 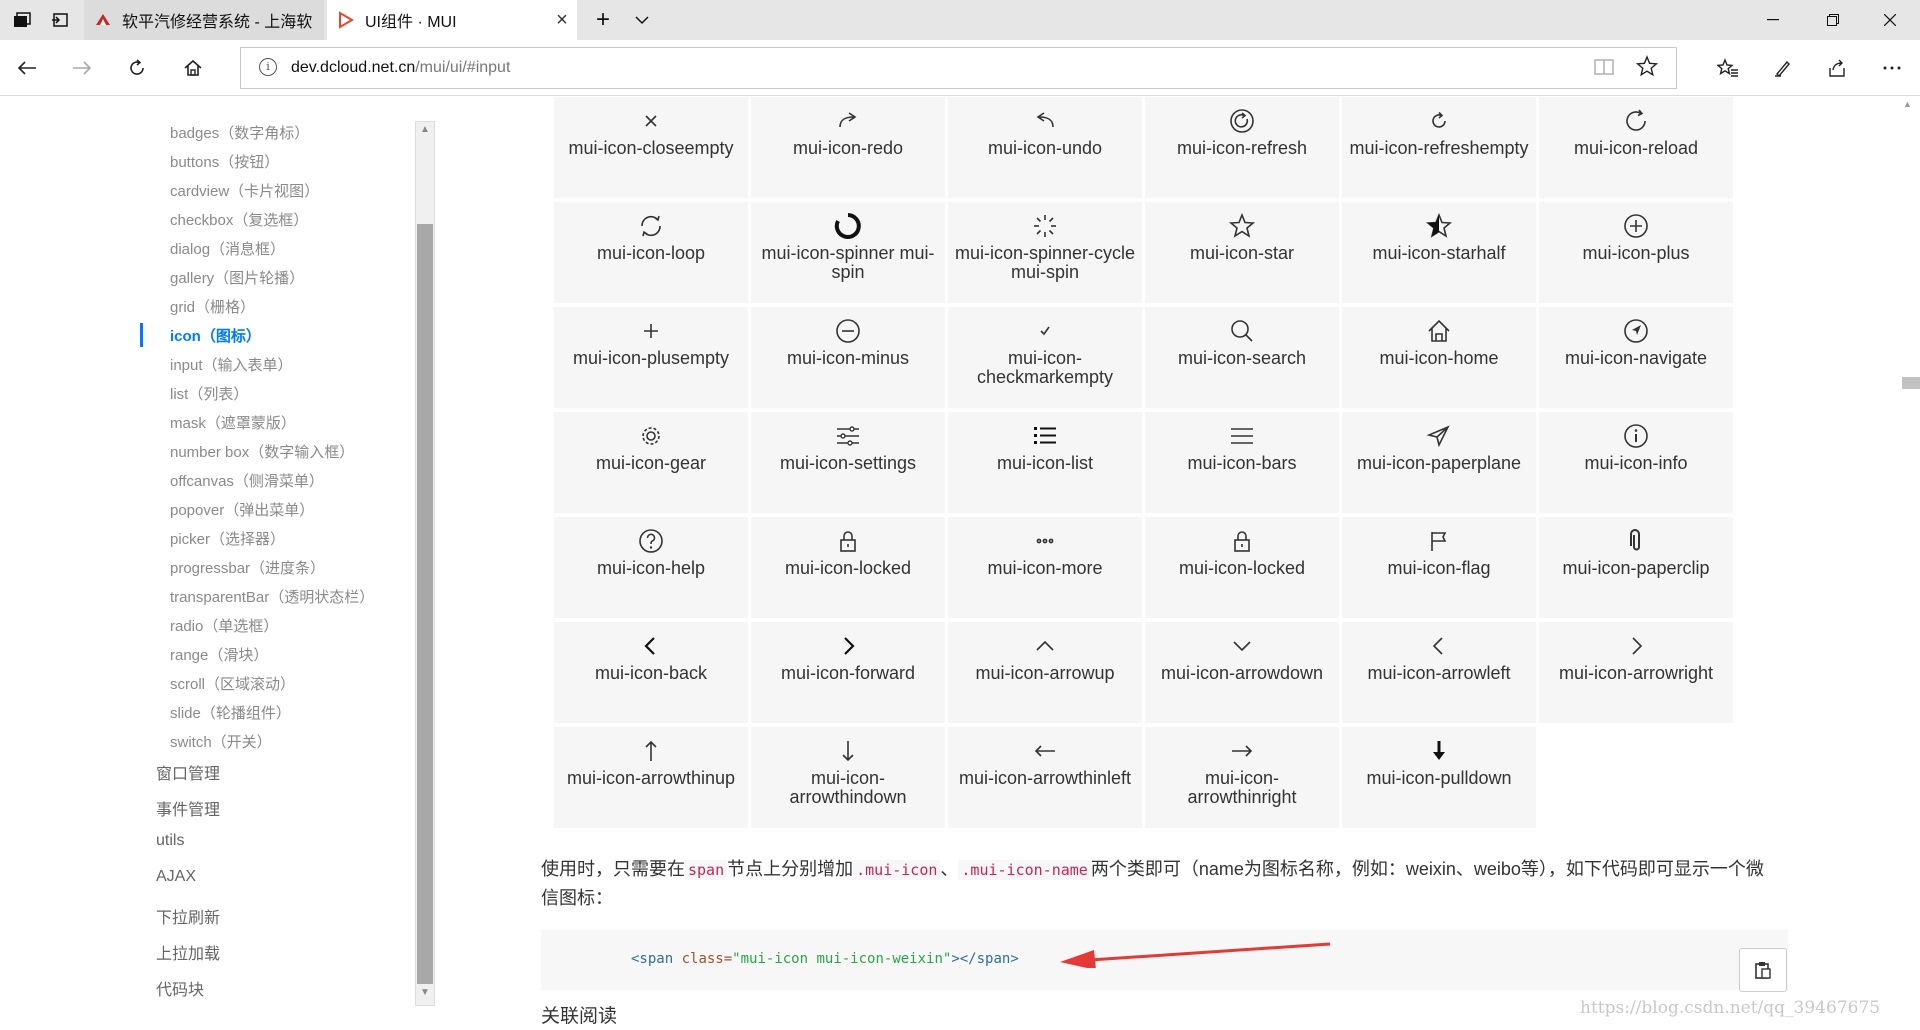 What do you see at coordinates (897, 870) in the screenshot?
I see `inline-code: .mui-icon` at bounding box center [897, 870].